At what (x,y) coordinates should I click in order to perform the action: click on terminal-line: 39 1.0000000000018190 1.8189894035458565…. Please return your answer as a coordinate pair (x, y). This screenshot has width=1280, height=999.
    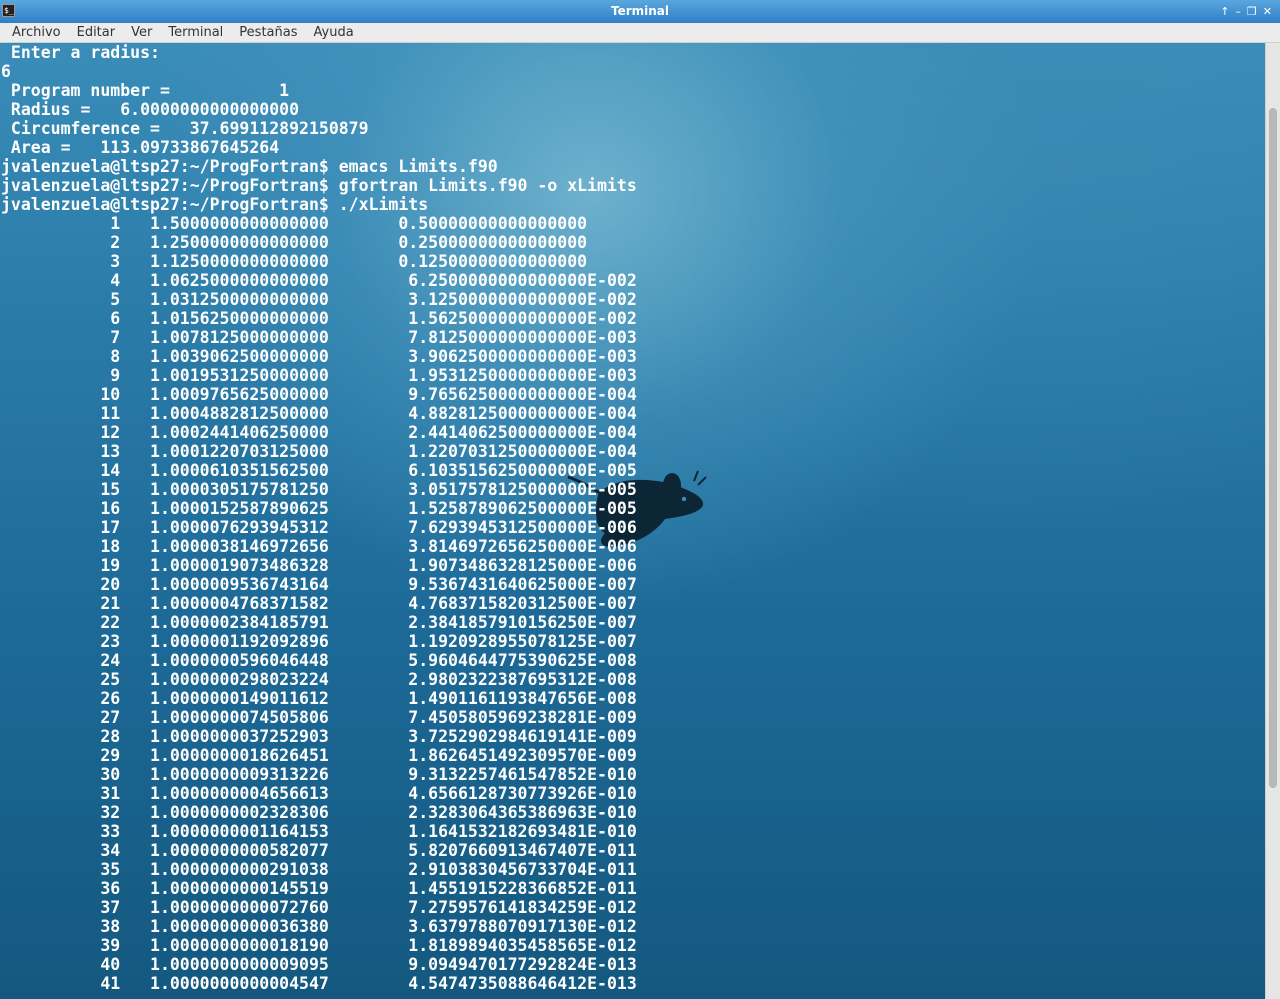
    Looking at the image, I should click on (319, 945).